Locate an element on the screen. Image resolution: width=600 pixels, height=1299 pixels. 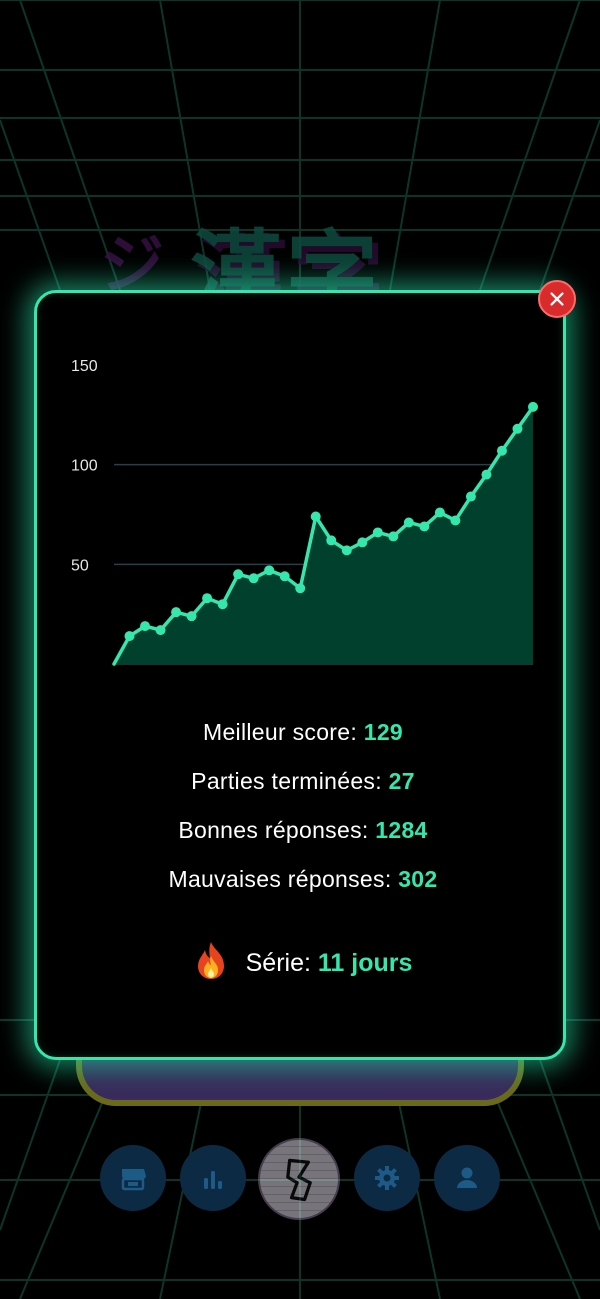
streak: Série: 11 jours is located at coordinates (303, 963).